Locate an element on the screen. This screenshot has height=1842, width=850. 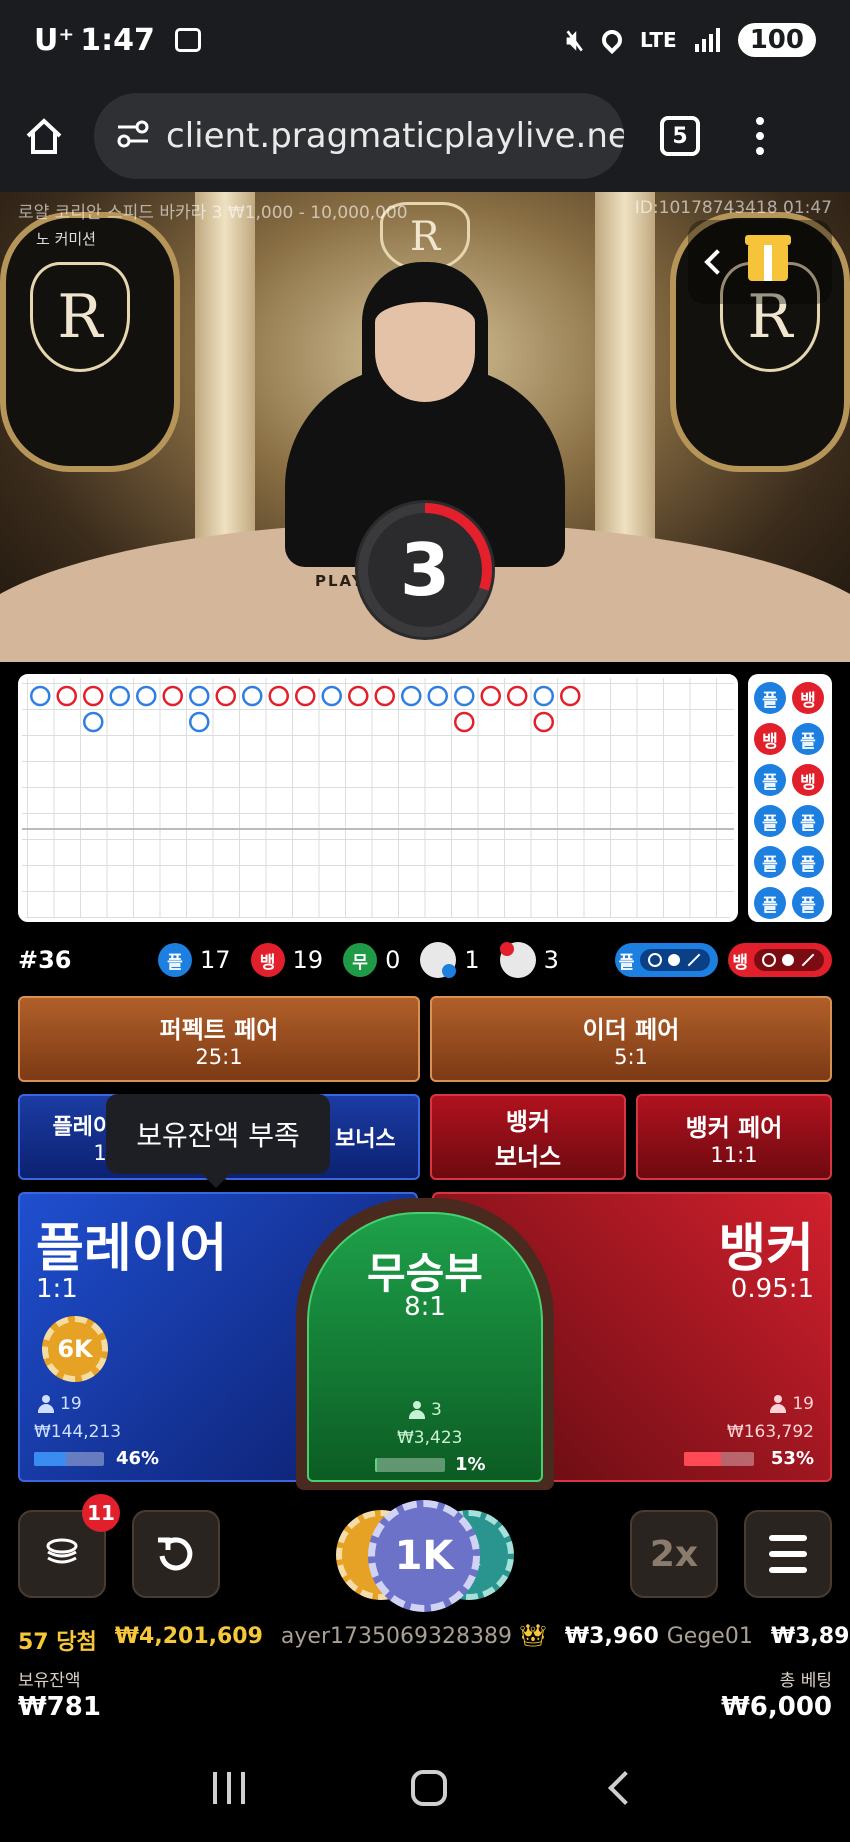
carrier-label: U⁺ is located at coordinates (54, 40).